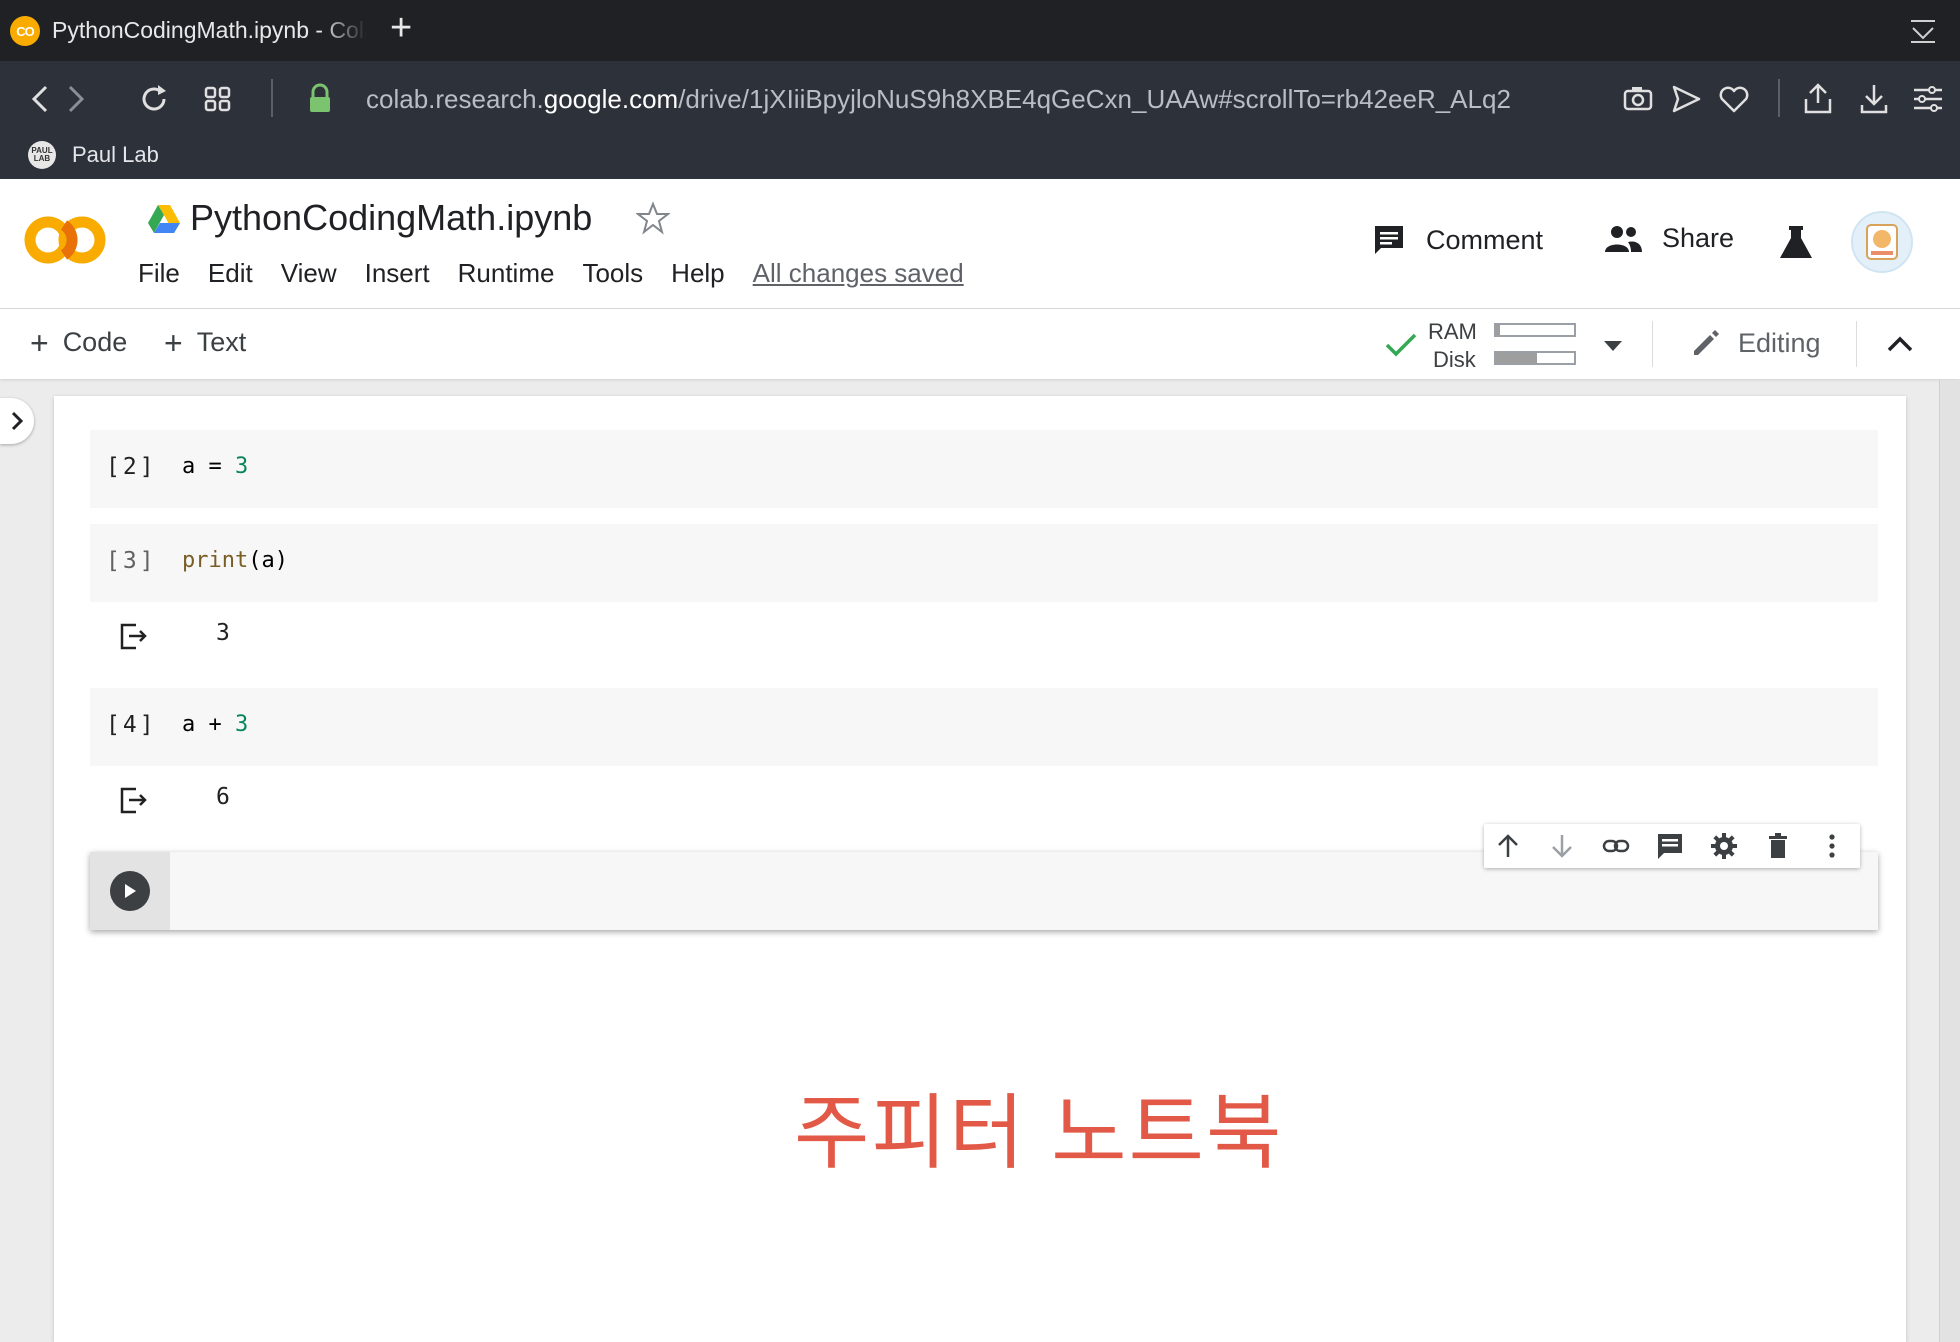  What do you see at coordinates (1923, 31) in the screenshot?
I see `tab-menu-icon` at bounding box center [1923, 31].